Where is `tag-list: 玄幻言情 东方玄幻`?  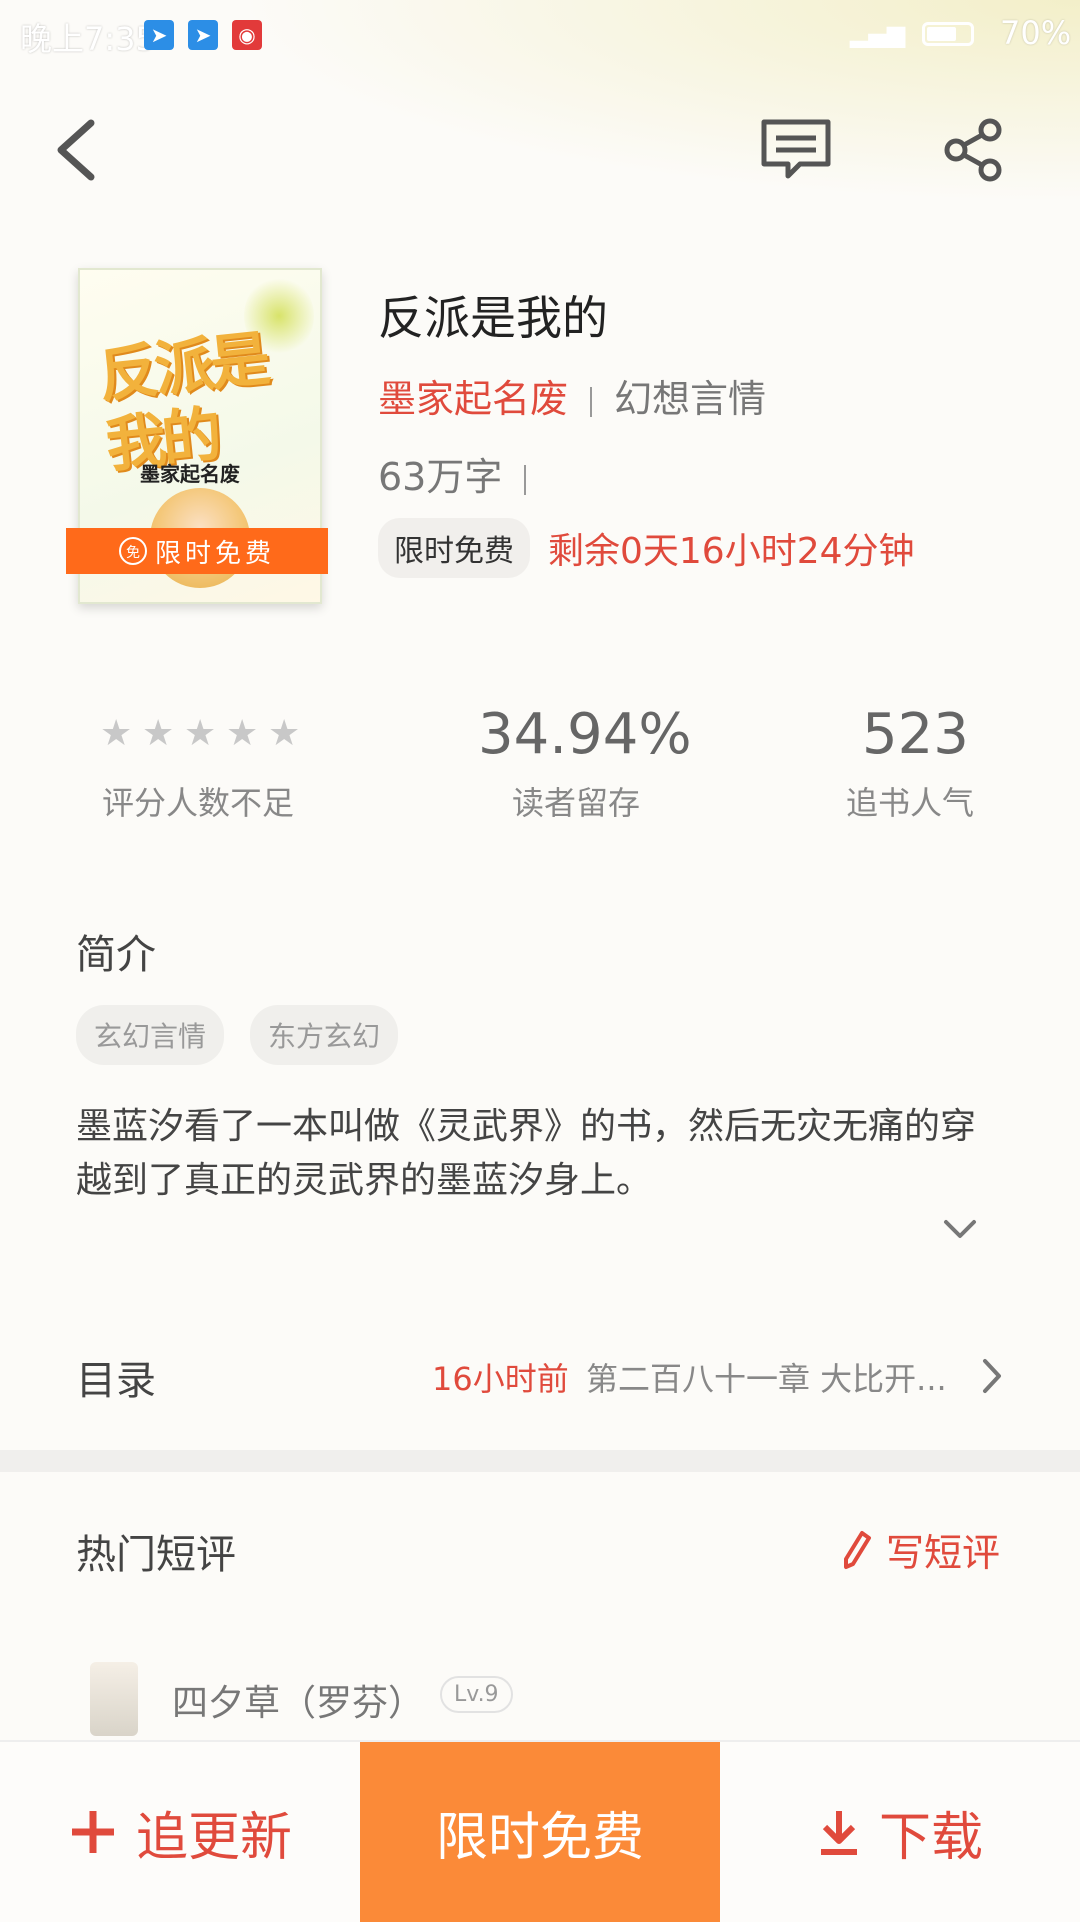 tag-list: 玄幻言情 东方玄幻 is located at coordinates (237, 1035).